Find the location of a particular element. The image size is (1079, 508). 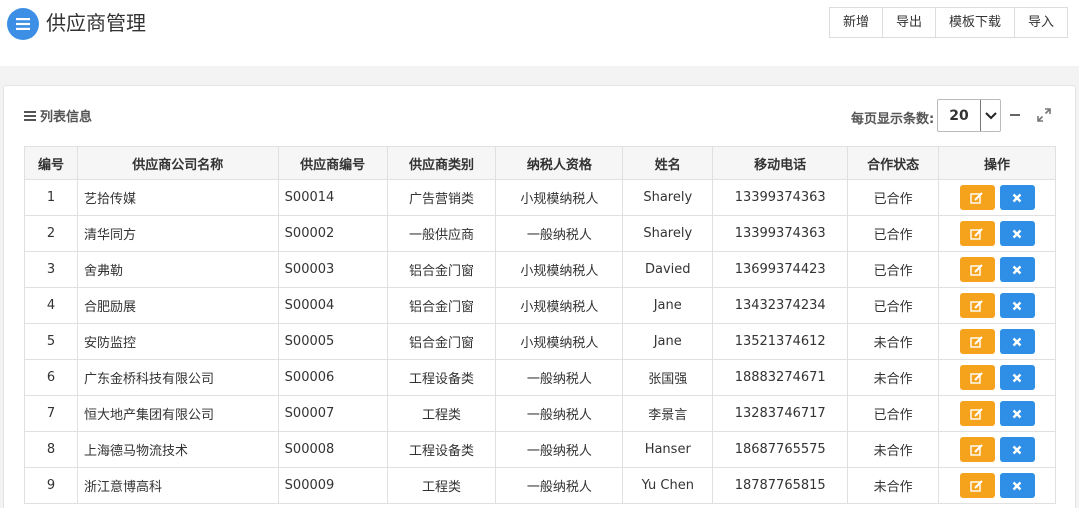

column-header: 姓名 is located at coordinates (668, 163).